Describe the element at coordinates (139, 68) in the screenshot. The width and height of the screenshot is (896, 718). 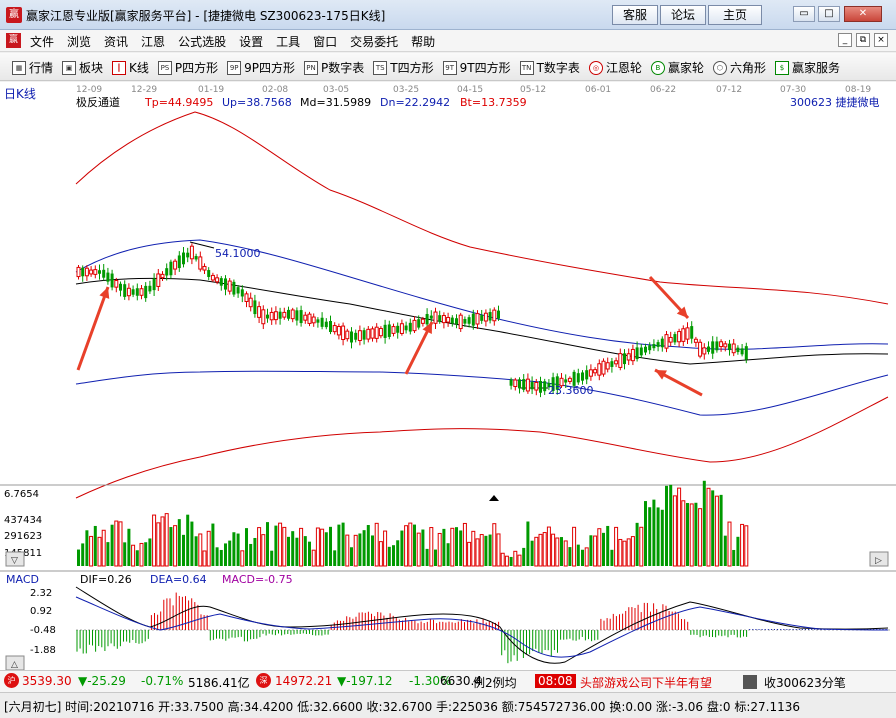
I see `toolbar-label: K线` at that location.